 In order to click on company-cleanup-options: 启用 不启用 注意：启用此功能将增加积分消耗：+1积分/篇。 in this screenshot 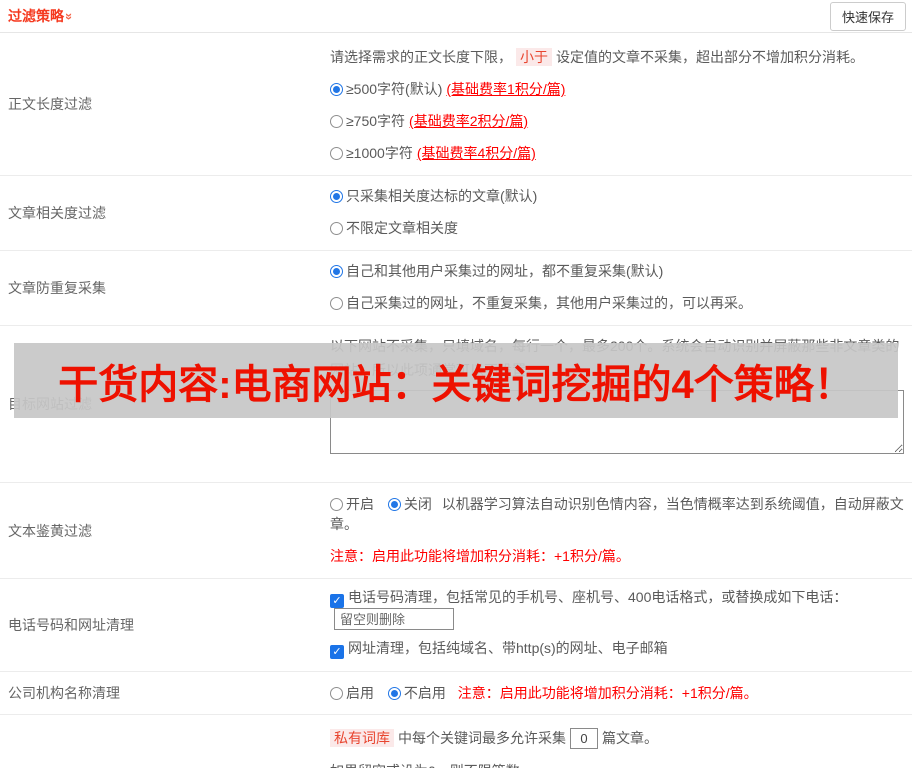, I will do `click(544, 693)`.